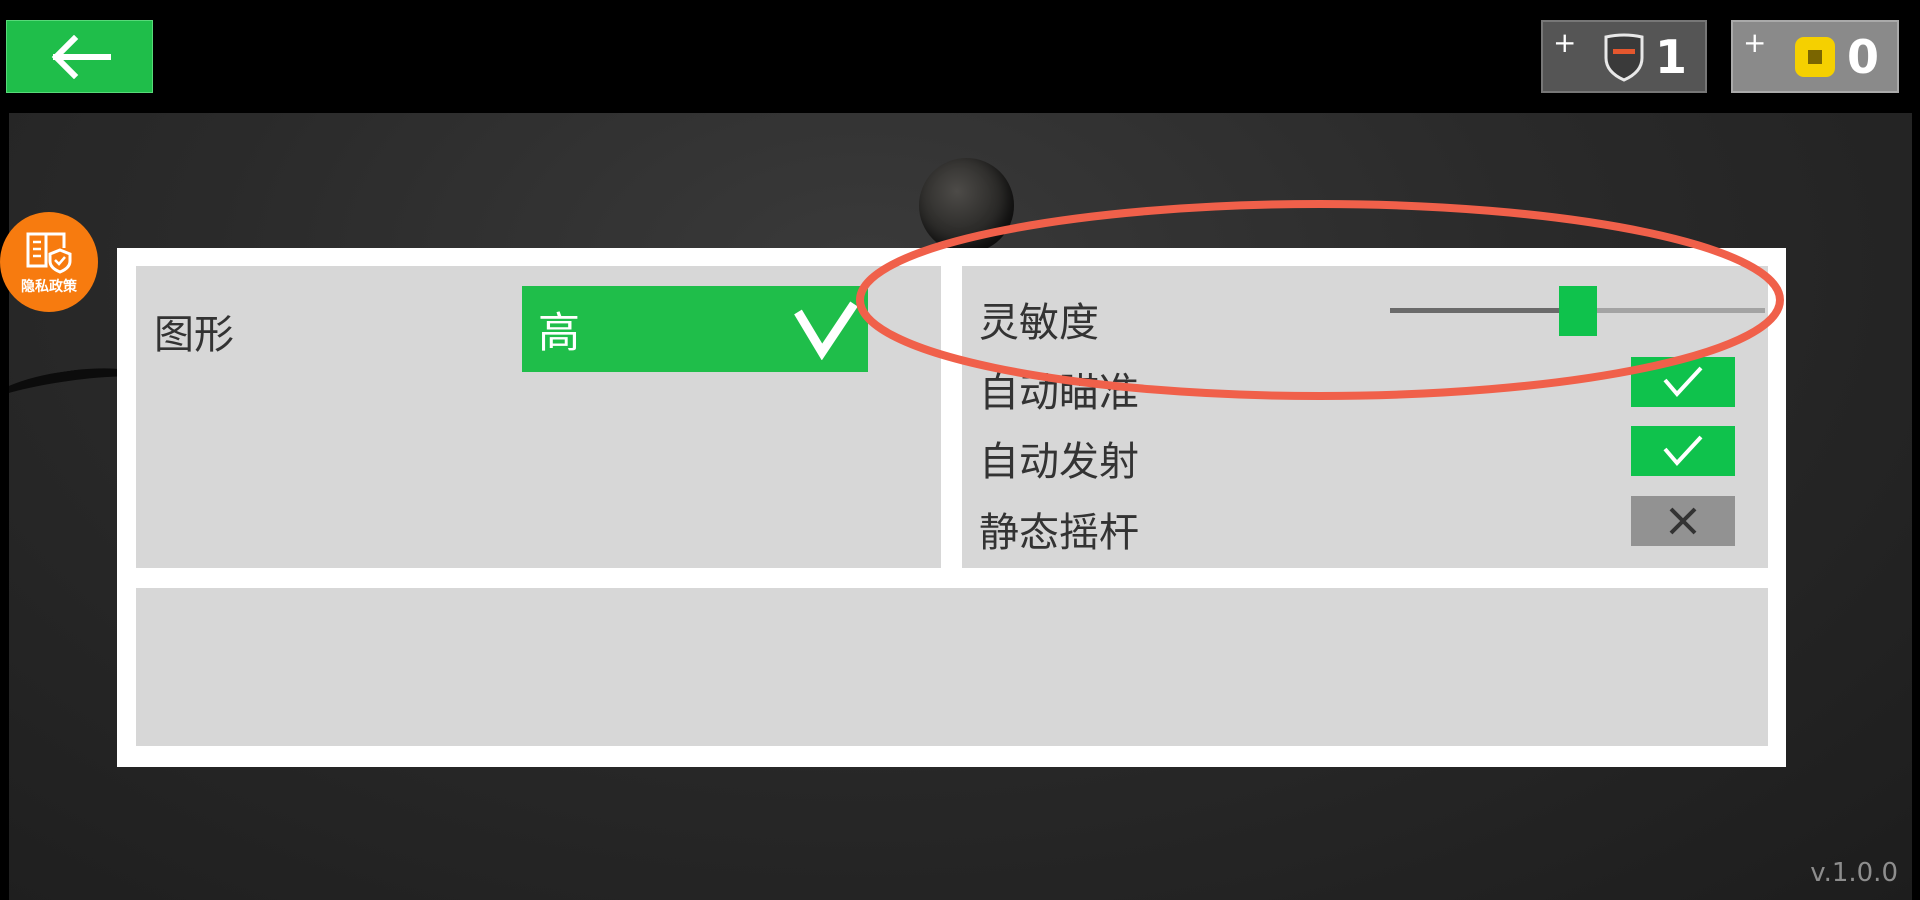 The width and height of the screenshot is (1920, 900). I want to click on close-icon, so click(1683, 521).